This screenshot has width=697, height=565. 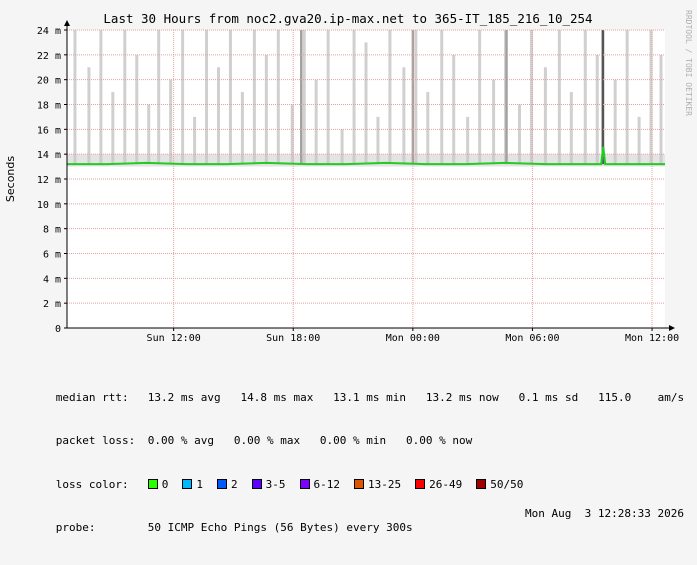 What do you see at coordinates (446, 484) in the screenshot?
I see `loss-color-label-6: 26-49` at bounding box center [446, 484].